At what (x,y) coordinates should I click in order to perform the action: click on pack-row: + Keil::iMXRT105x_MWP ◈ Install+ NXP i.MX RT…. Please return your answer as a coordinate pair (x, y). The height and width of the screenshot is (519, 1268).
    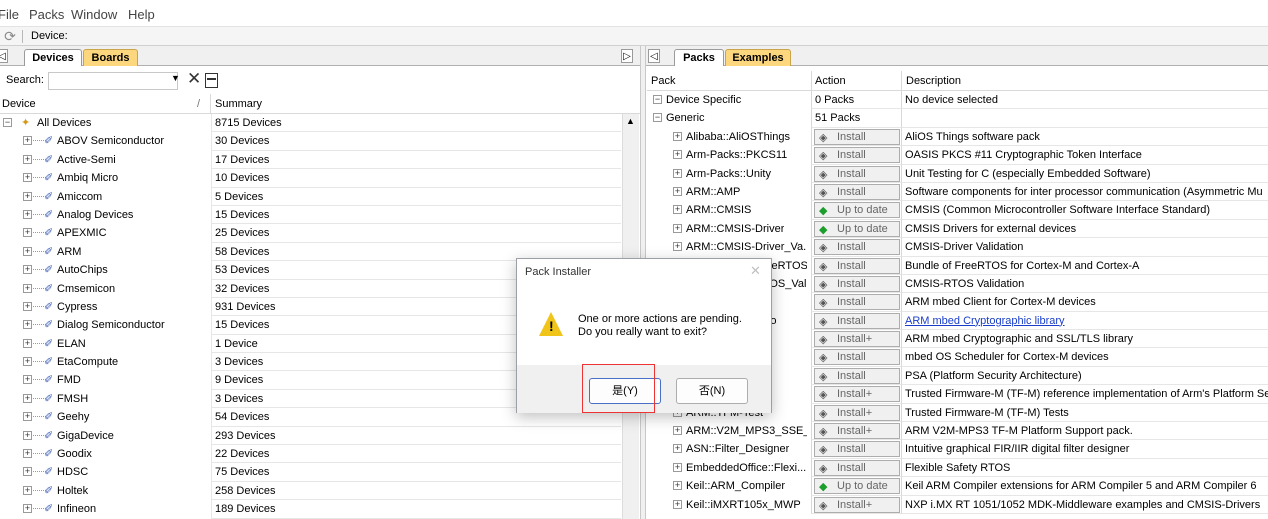
    Looking at the image, I should click on (957, 504).